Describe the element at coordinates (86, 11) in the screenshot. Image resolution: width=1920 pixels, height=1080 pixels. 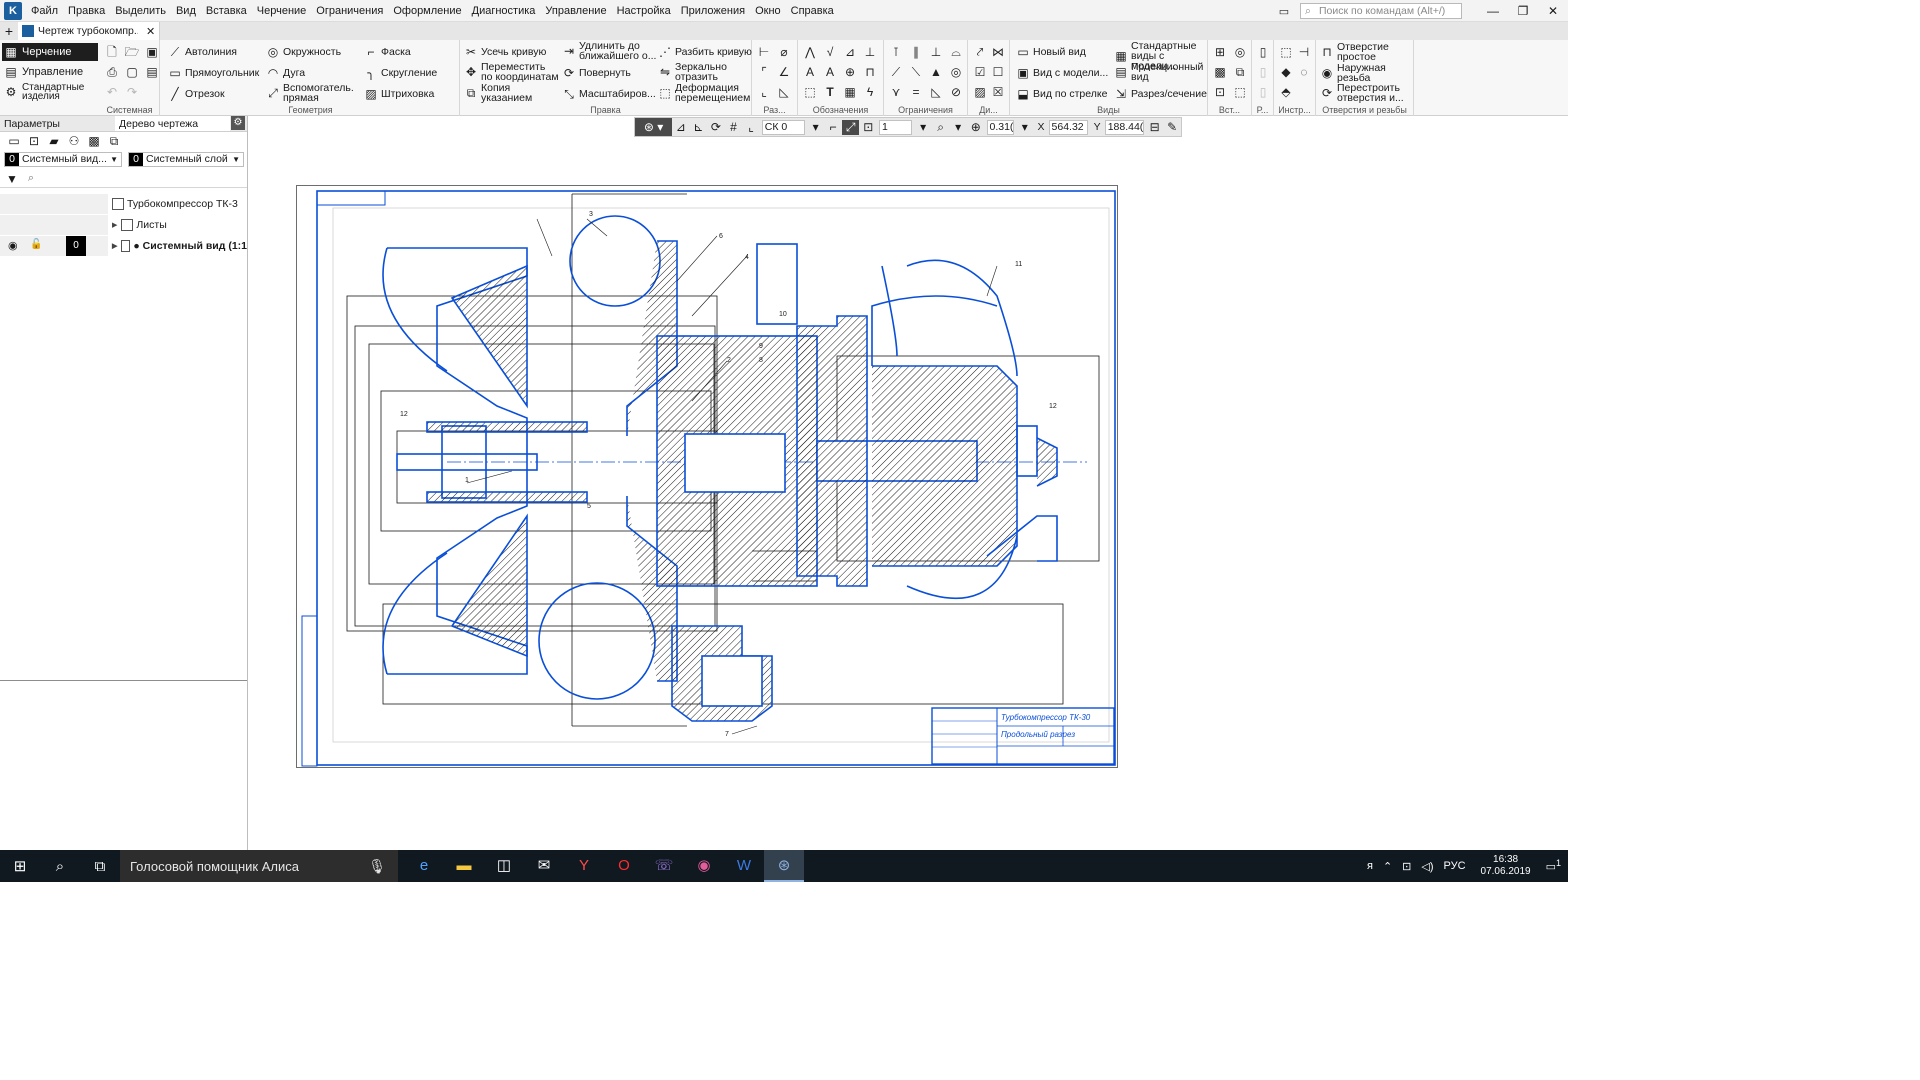
I see `menu-edit: Правка` at that location.